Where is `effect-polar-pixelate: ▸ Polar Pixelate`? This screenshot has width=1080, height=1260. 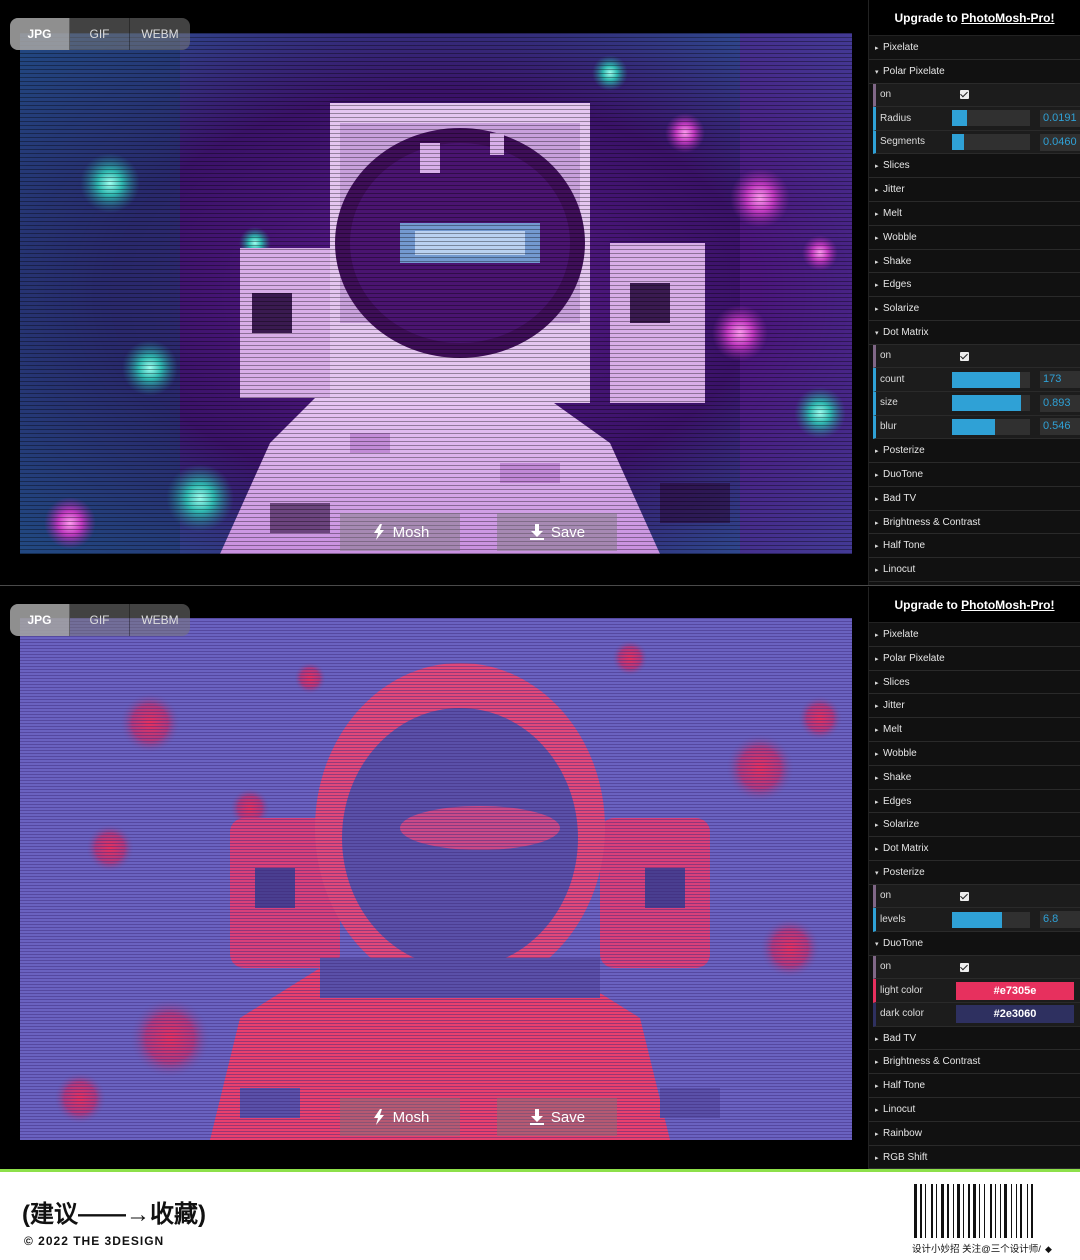
effect-polar-pixelate: ▸ Polar Pixelate is located at coordinates (974, 658).